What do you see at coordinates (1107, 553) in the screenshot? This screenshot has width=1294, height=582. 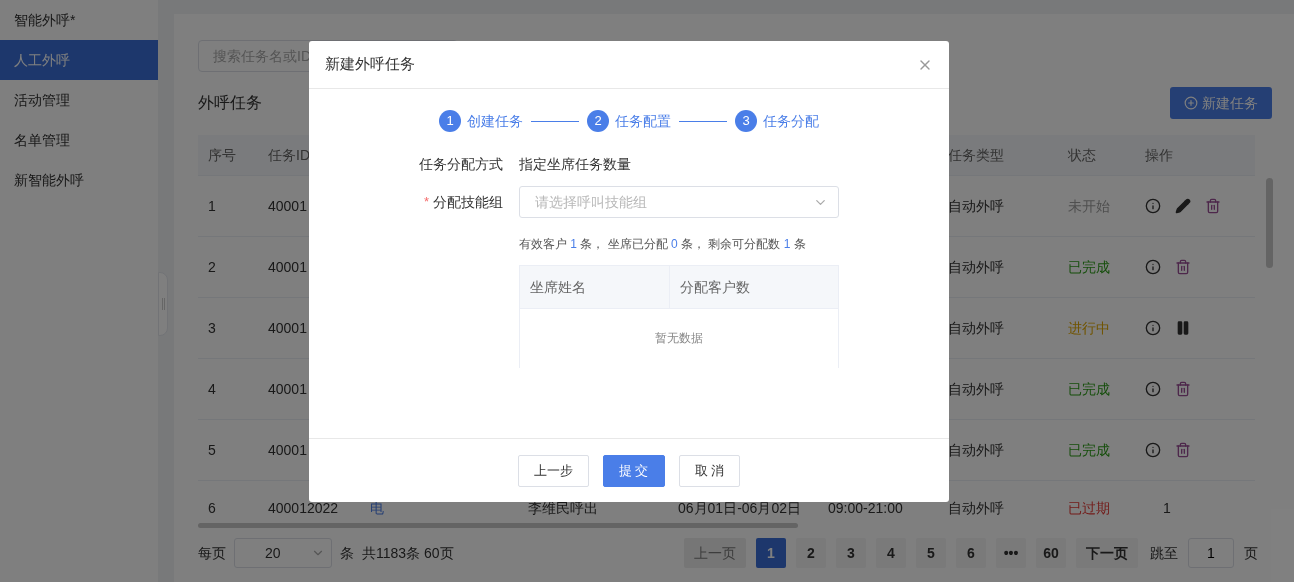 I see `page-nav-button: 下一页` at bounding box center [1107, 553].